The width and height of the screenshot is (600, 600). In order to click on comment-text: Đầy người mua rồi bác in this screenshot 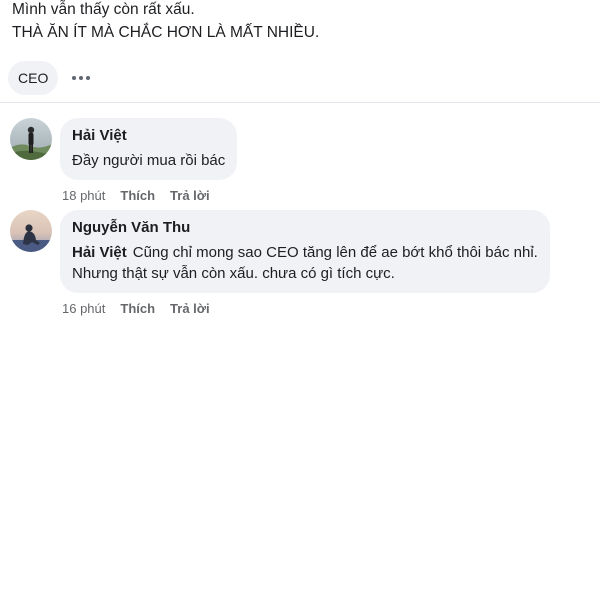, I will do `click(149, 160)`.